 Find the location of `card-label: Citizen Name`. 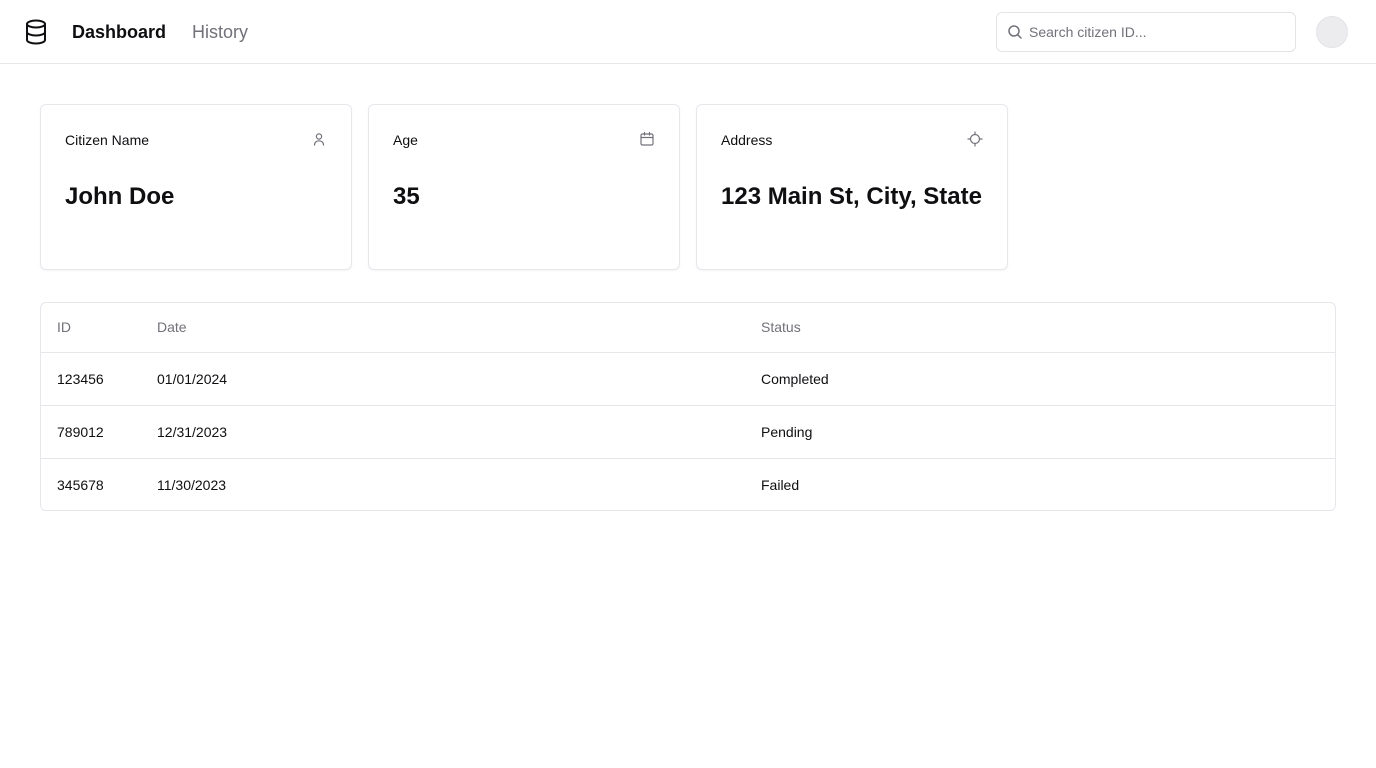

card-label: Citizen Name is located at coordinates (107, 140).